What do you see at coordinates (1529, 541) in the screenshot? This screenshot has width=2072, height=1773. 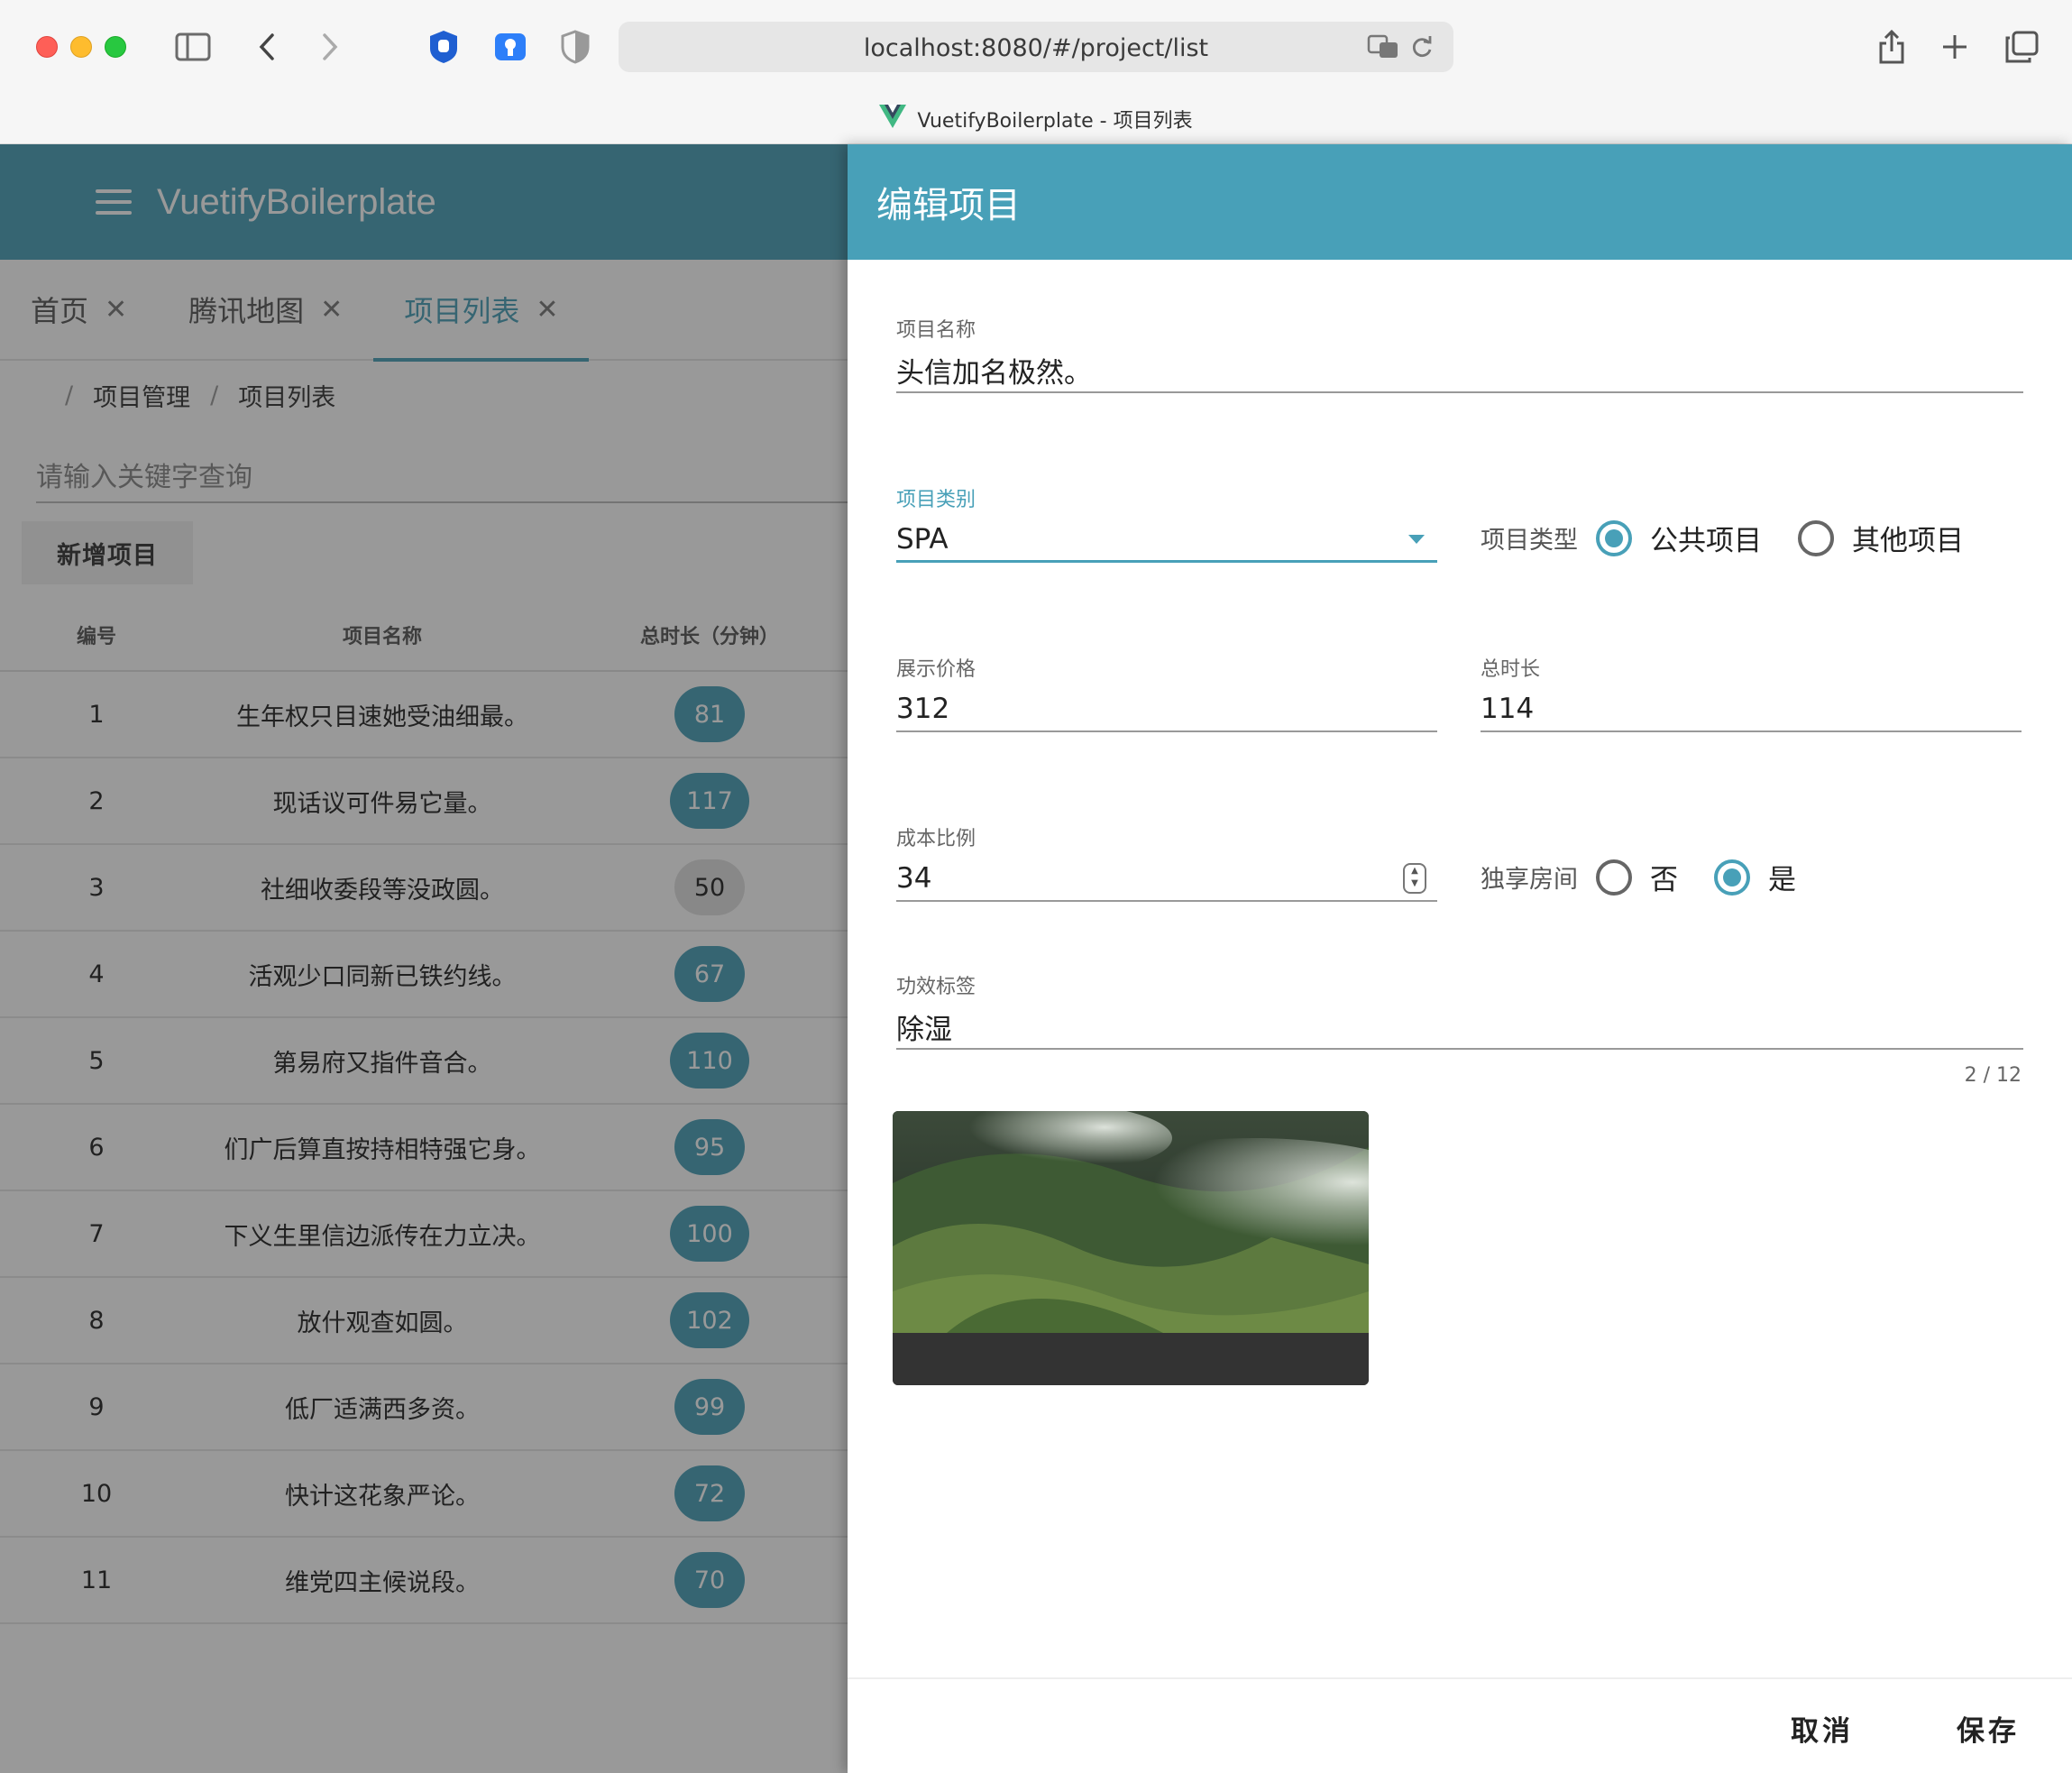 I see `group-label: 项目类型` at bounding box center [1529, 541].